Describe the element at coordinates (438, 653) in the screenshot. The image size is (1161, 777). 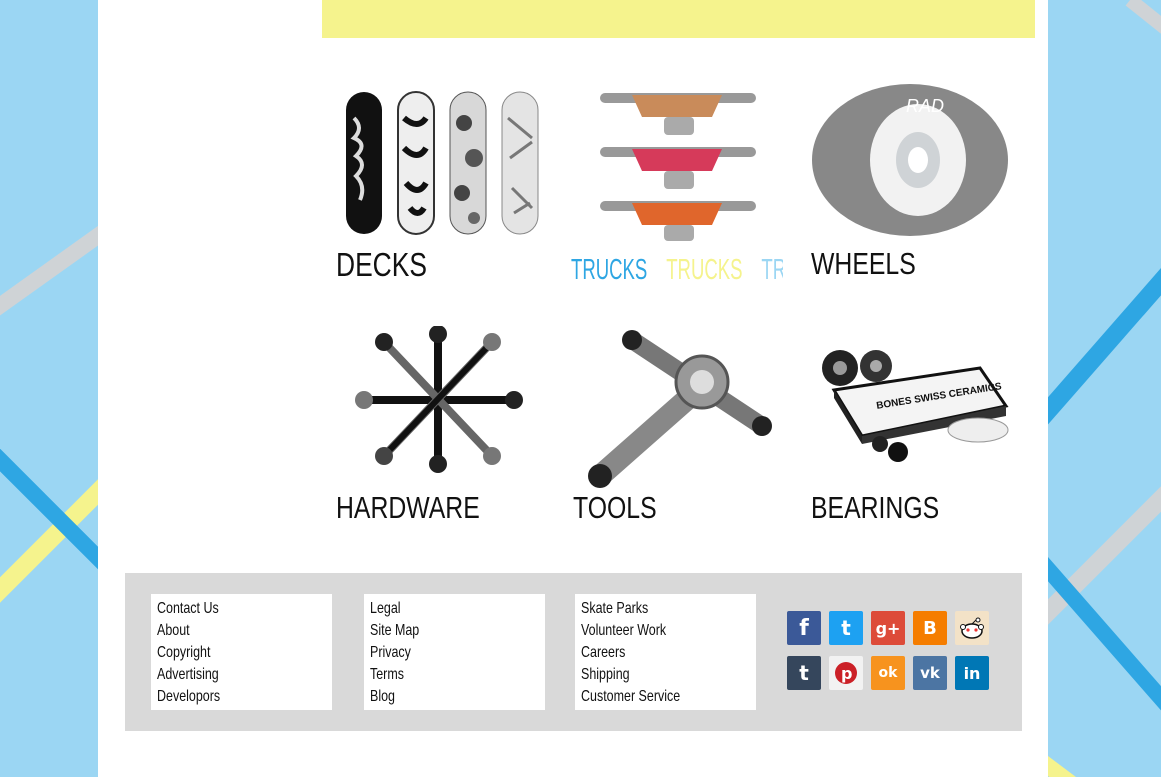
I see `footer-link-privacy: Privacy` at that location.